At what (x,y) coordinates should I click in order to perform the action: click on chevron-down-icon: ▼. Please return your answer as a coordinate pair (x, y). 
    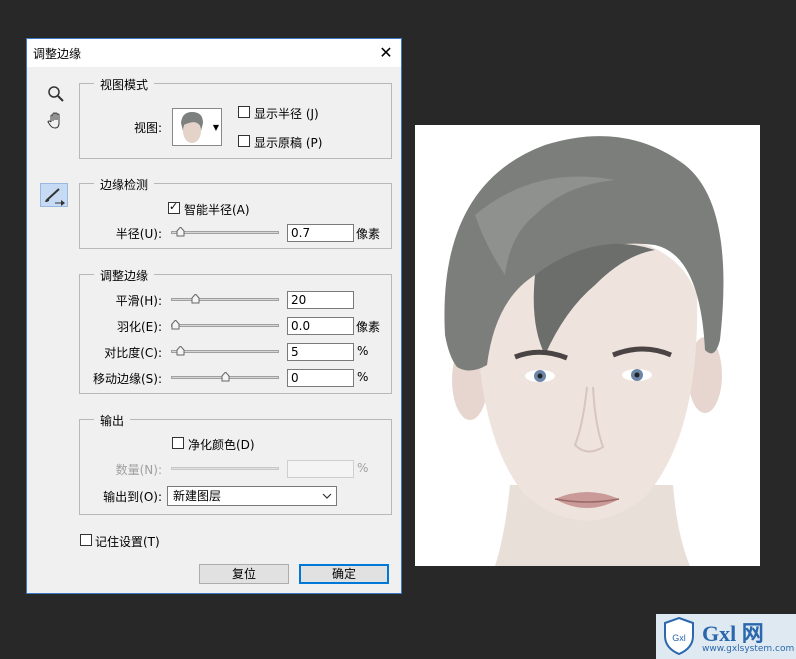
    Looking at the image, I should click on (215, 127).